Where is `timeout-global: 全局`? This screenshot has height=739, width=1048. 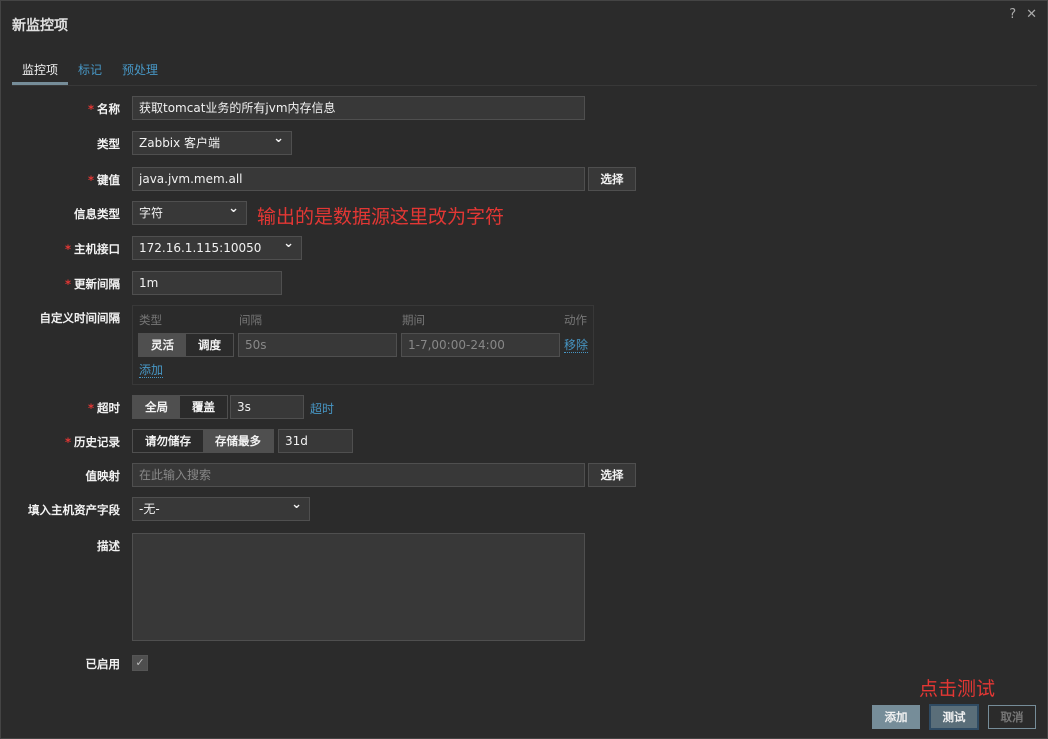
timeout-global: 全局 is located at coordinates (156, 407).